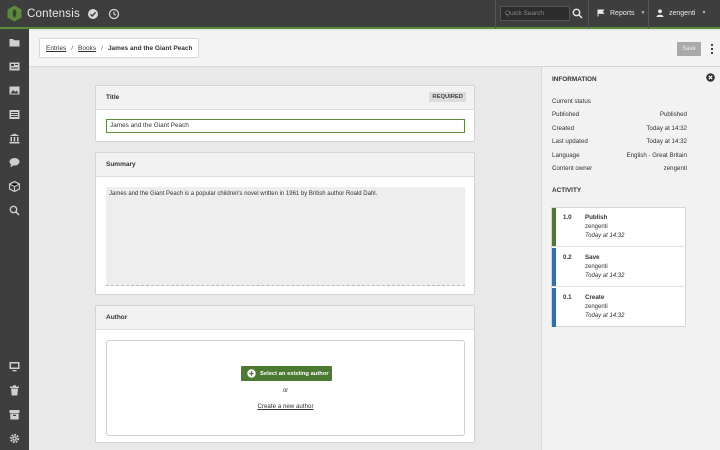  I want to click on title-input: James and the Giant Peach, so click(285, 126).